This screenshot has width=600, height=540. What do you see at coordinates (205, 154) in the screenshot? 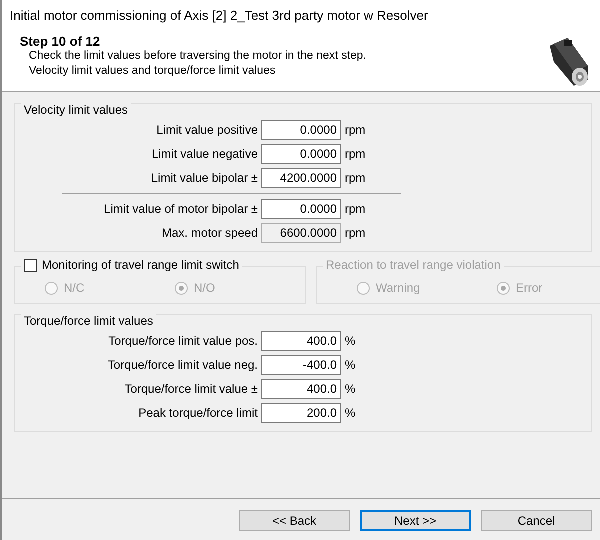
I see `field-label: Limit value negative` at bounding box center [205, 154].